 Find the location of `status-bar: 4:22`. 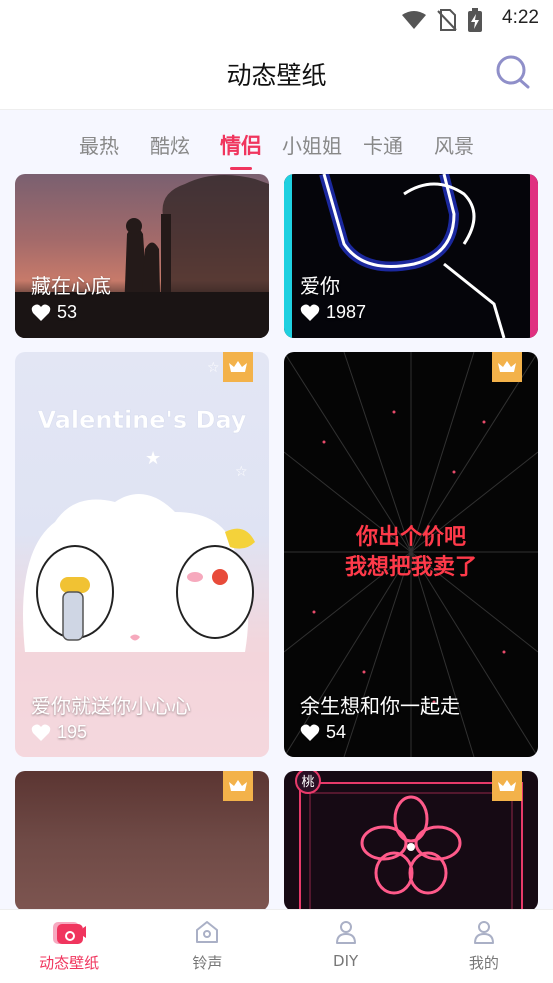

status-bar: 4:22 is located at coordinates (276, 19).